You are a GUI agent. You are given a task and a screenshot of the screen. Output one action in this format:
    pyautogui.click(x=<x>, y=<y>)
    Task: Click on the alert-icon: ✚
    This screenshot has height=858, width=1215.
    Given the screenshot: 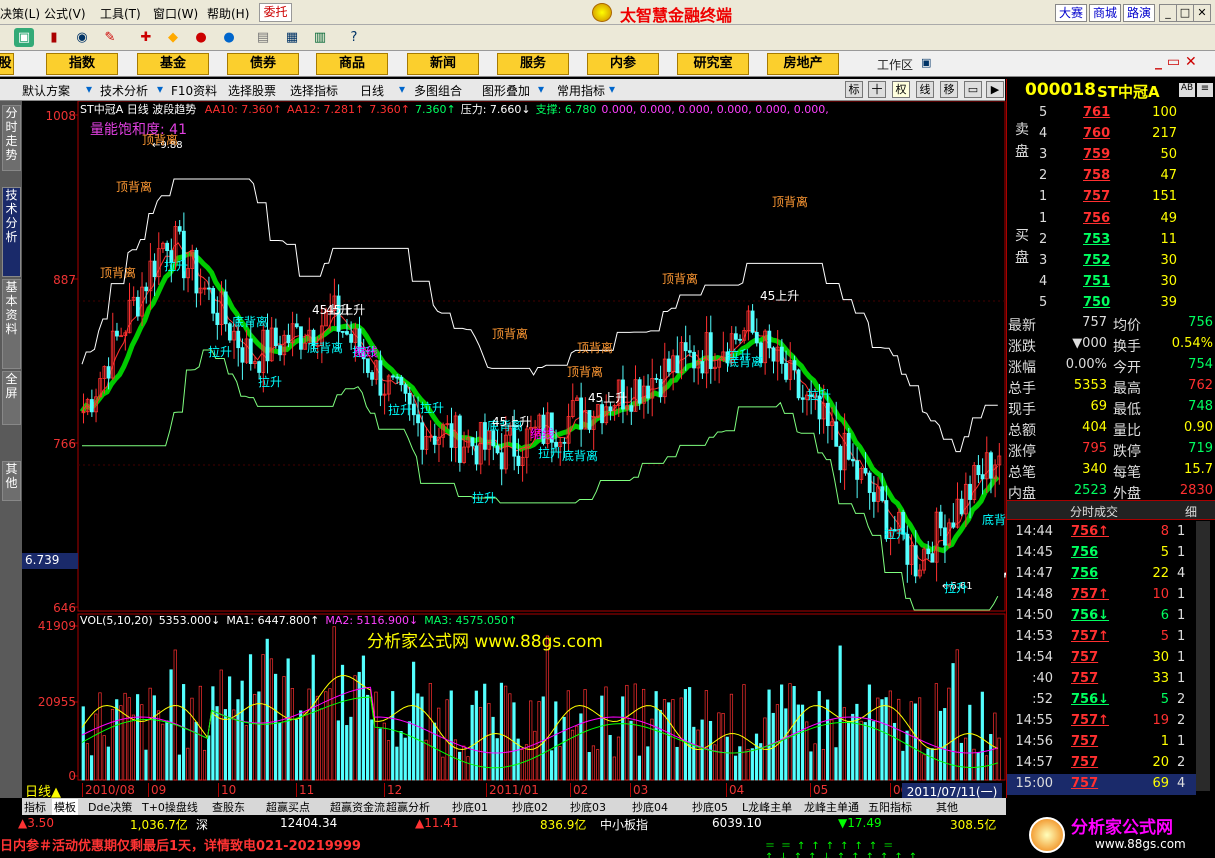 What is the action you would take?
    pyautogui.click(x=146, y=37)
    